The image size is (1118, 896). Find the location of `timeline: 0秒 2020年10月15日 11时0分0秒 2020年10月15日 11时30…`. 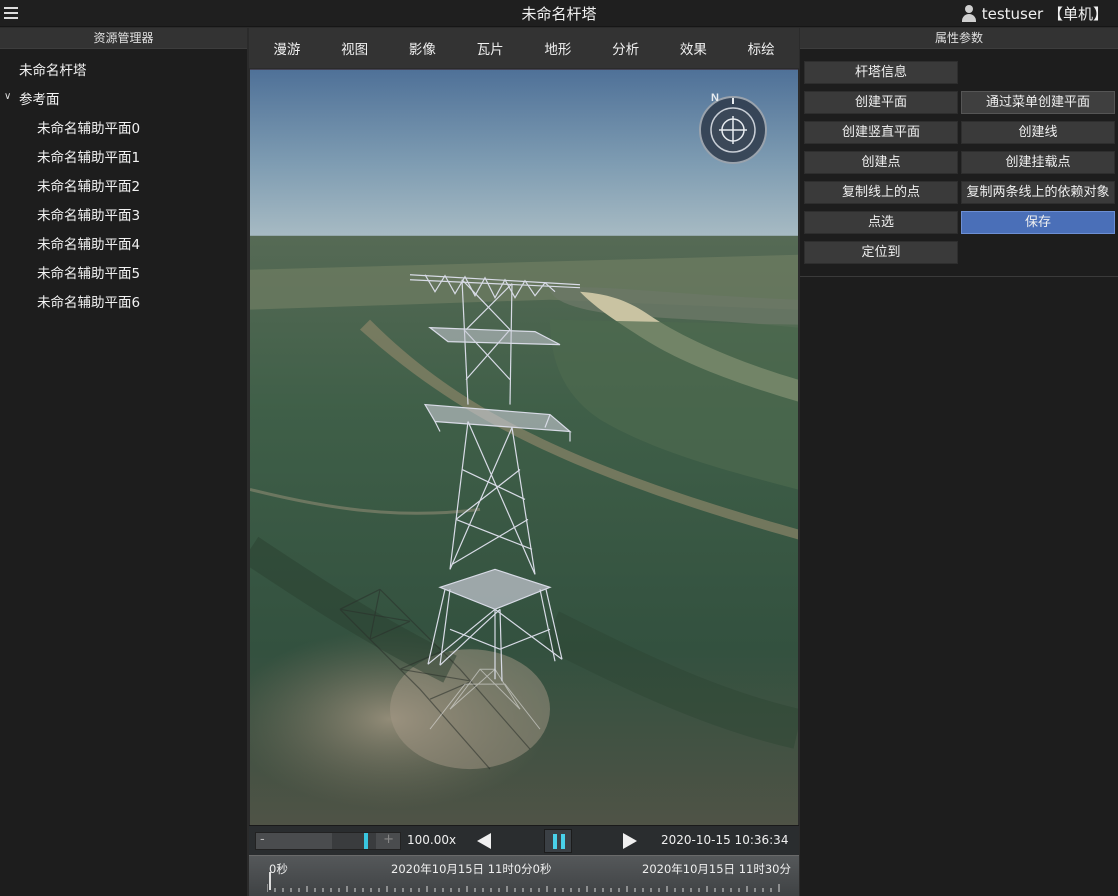

timeline: 0秒 2020年10月15日 11时0分0秒 2020年10月15日 11时30… is located at coordinates (524, 875).